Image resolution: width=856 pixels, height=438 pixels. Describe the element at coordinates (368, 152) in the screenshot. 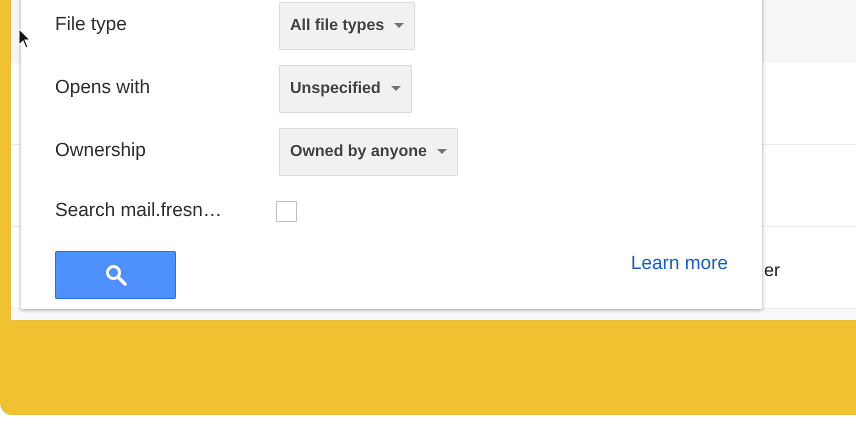

I see `filter-dropdown: Owned by anyone` at that location.